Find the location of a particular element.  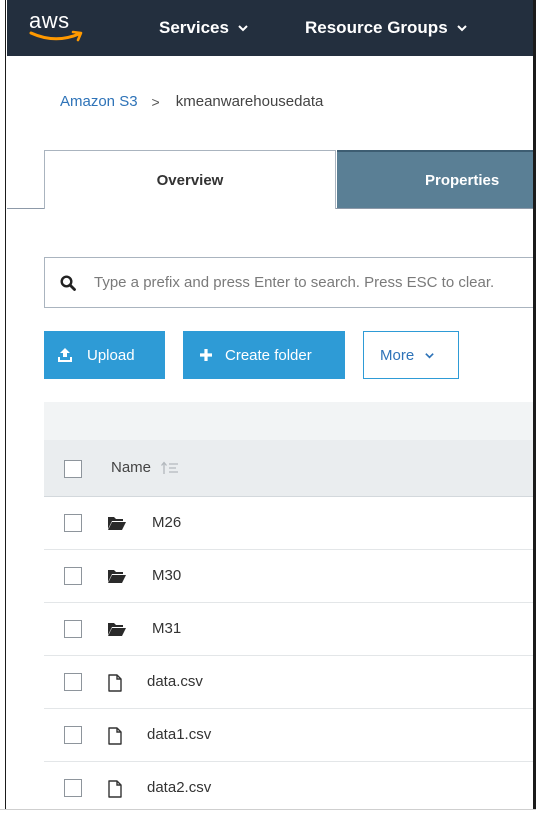

upload-icon is located at coordinates (65, 355).